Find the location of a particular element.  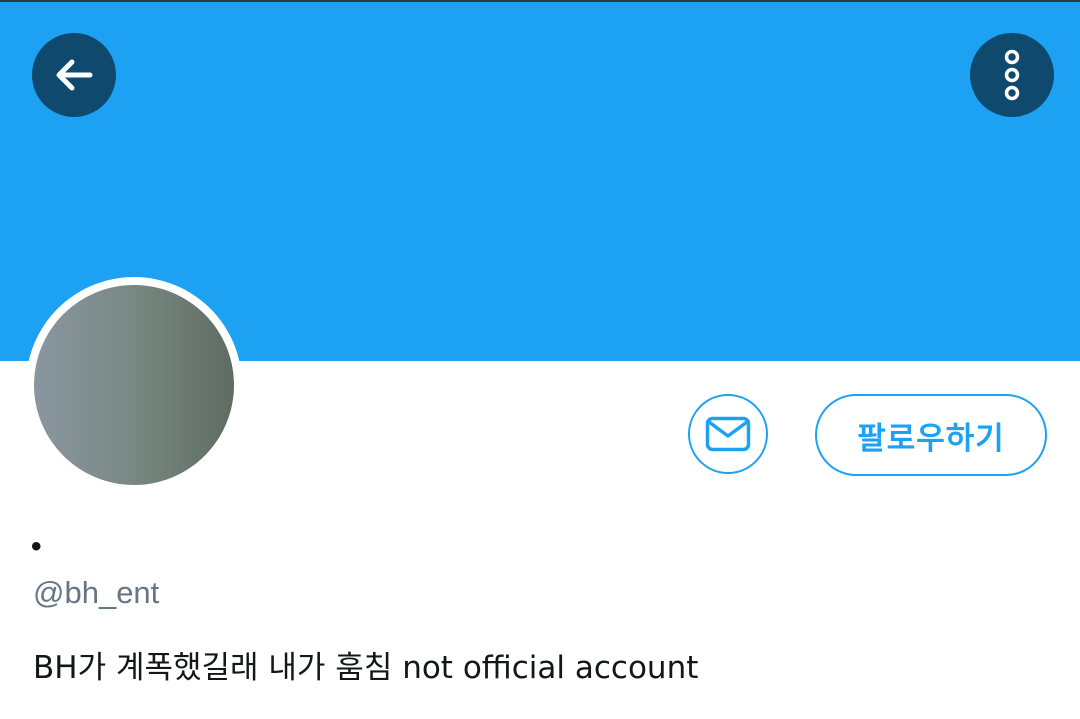

avatar-image is located at coordinates (134, 385).